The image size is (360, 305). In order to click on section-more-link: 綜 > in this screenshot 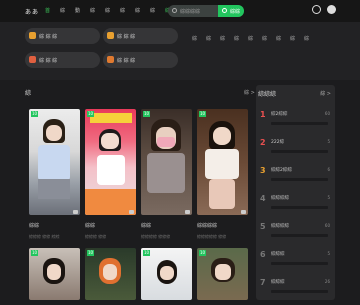, I will do `click(249, 92)`.